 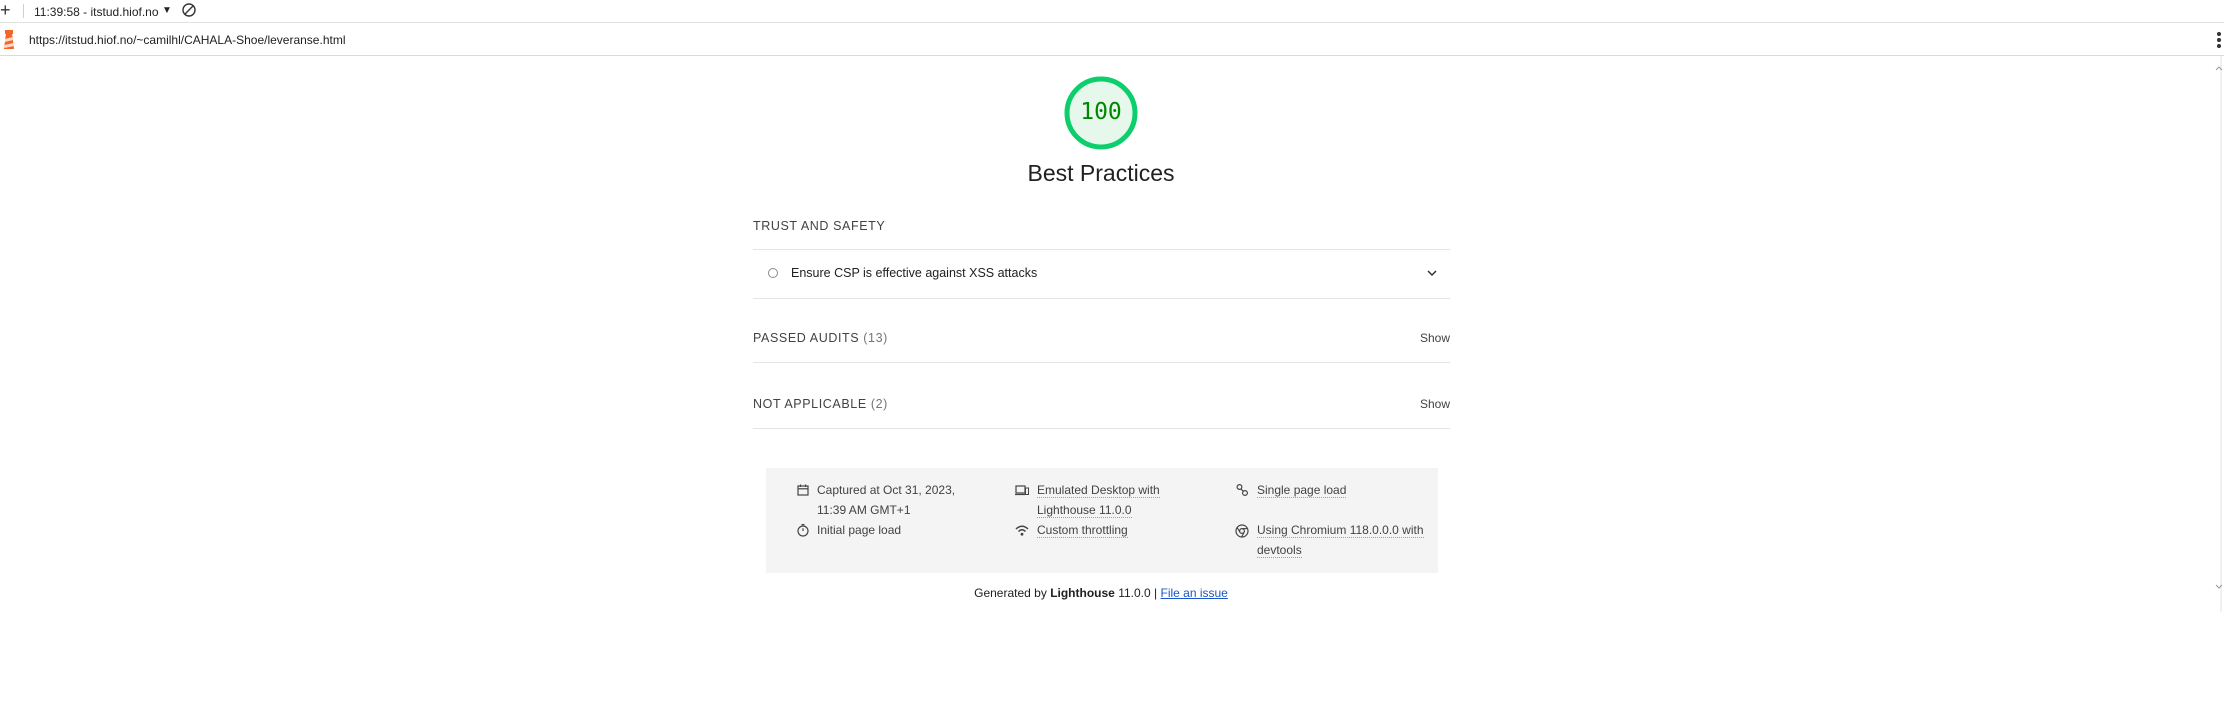 I want to click on file-issue-link: File an issue, so click(x=1193, y=593).